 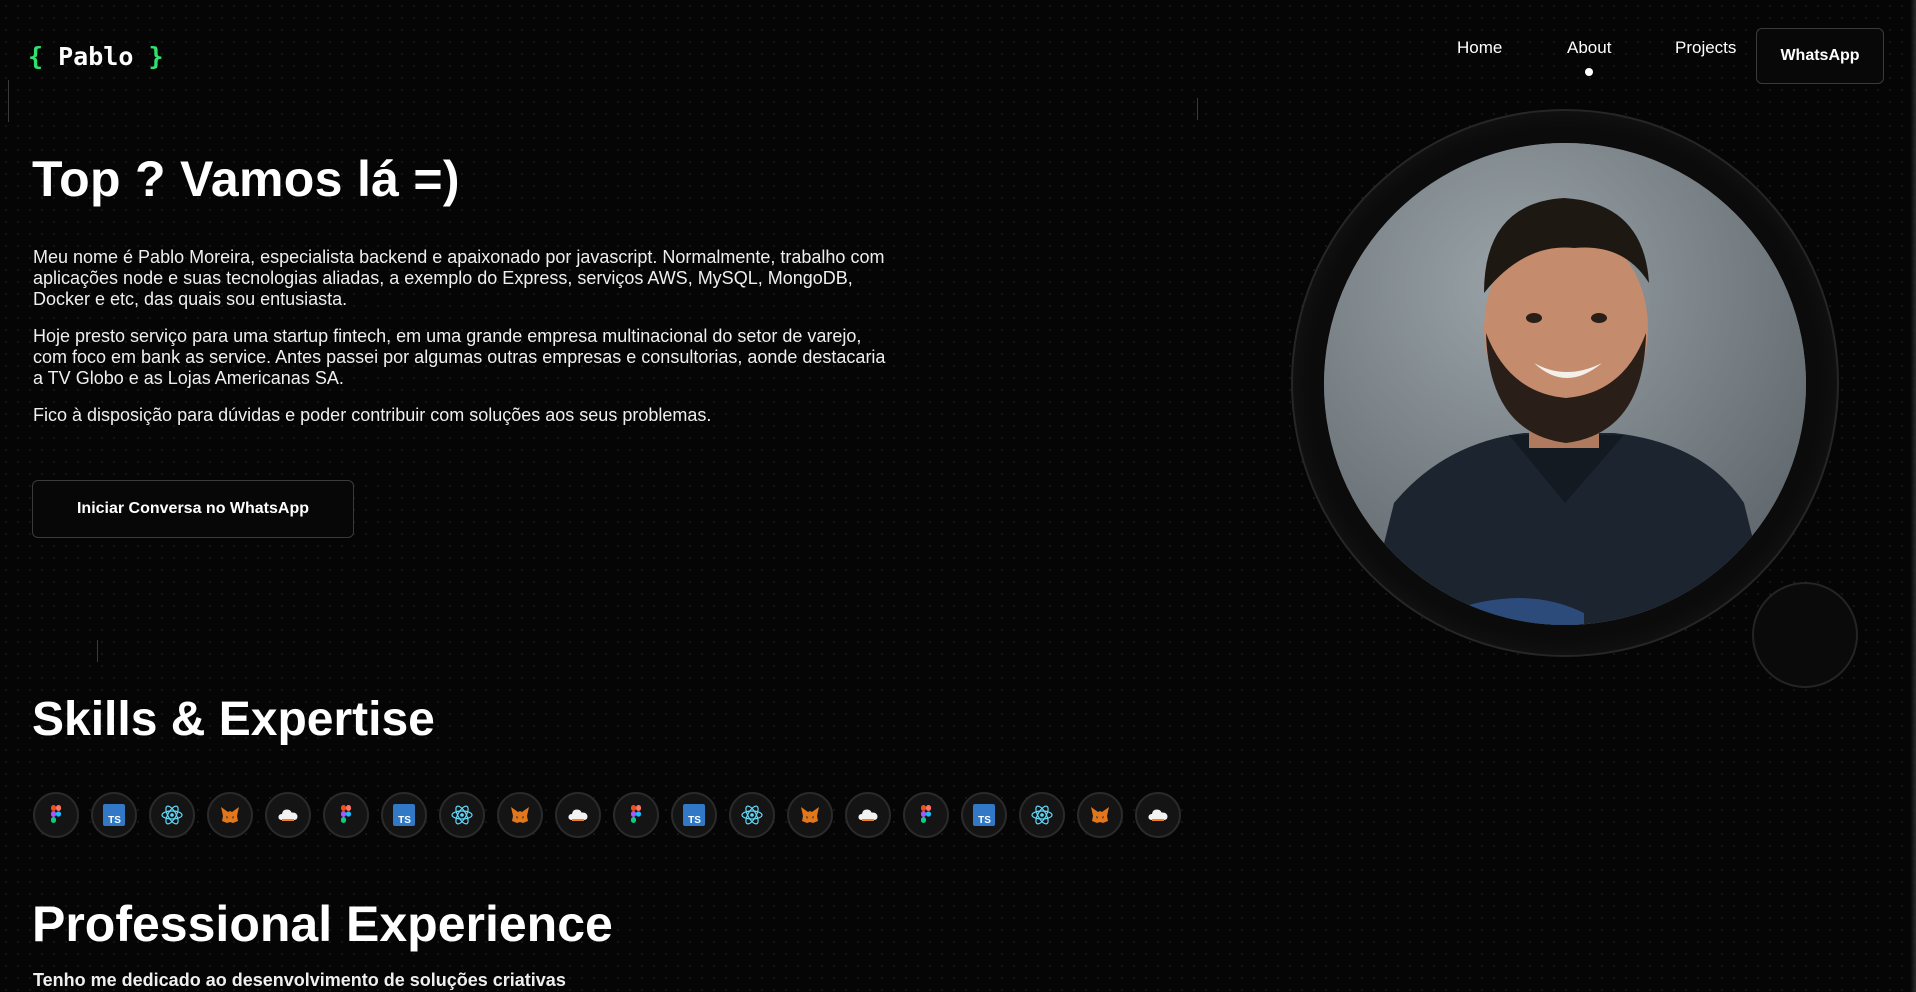 What do you see at coordinates (1805, 635) in the screenshot?
I see `decor-circle` at bounding box center [1805, 635].